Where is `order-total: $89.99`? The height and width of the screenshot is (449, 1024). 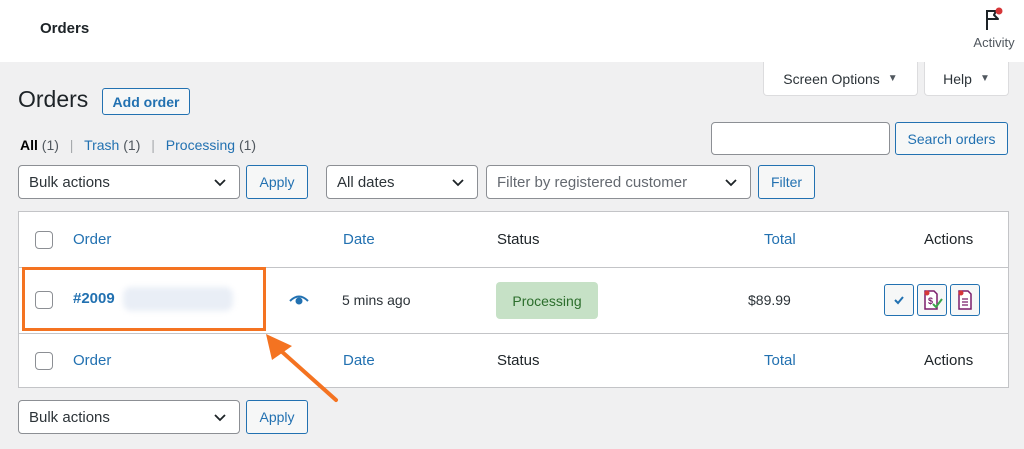 order-total: $89.99 is located at coordinates (769, 300).